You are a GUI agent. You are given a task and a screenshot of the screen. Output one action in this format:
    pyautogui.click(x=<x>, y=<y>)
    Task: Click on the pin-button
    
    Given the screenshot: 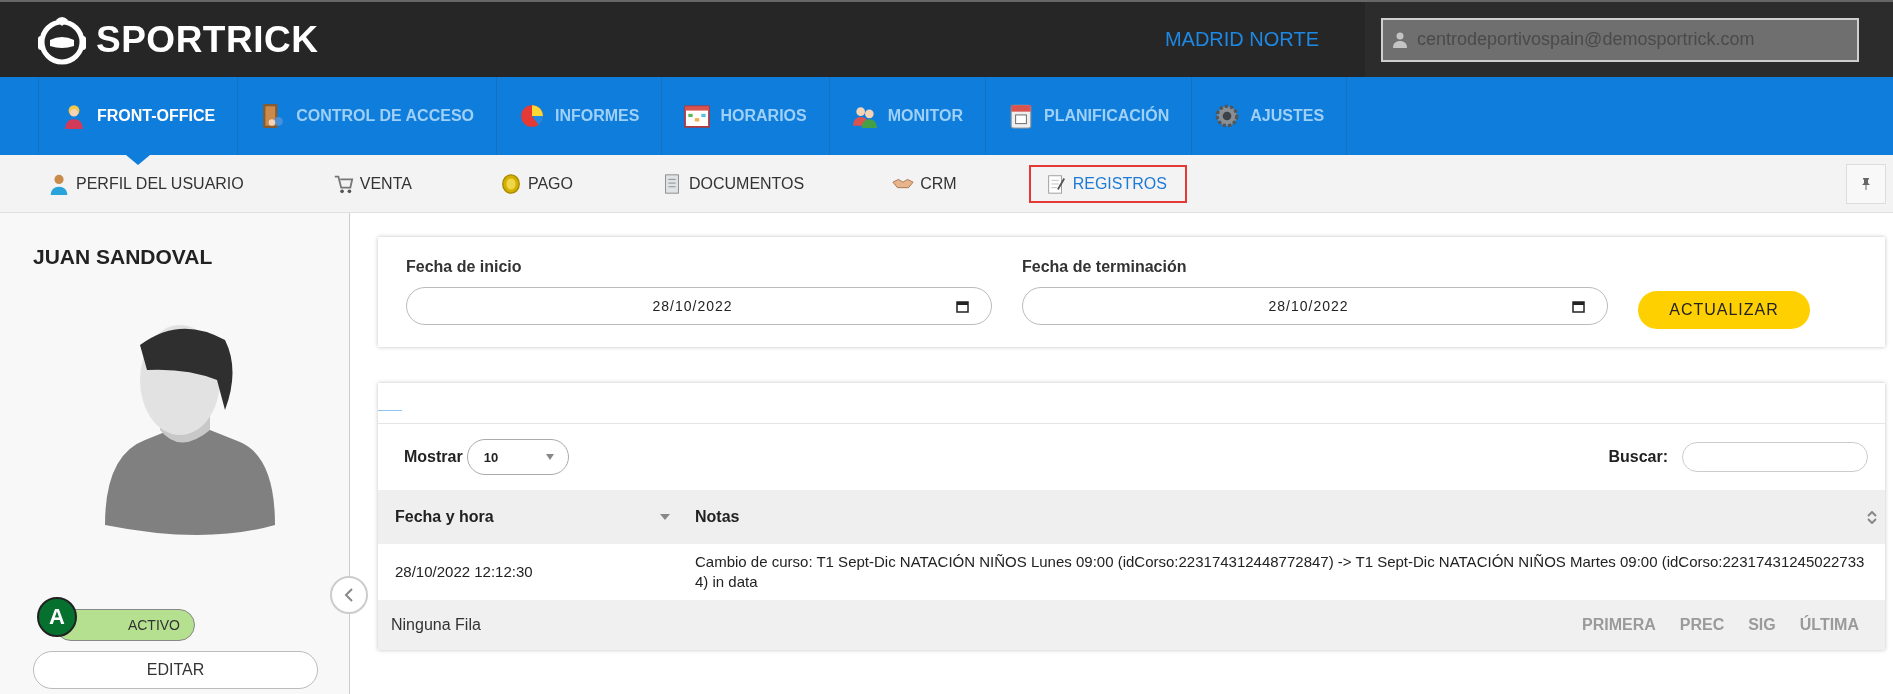 What is the action you would take?
    pyautogui.click(x=1866, y=183)
    